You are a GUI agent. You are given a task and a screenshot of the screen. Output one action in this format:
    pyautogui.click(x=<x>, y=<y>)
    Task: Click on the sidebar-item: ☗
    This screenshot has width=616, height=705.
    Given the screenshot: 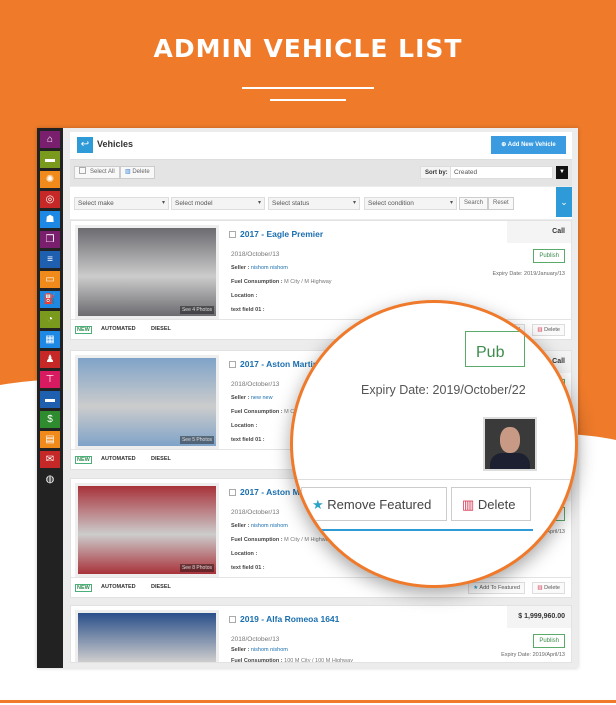 What is the action you would take?
    pyautogui.click(x=50, y=219)
    